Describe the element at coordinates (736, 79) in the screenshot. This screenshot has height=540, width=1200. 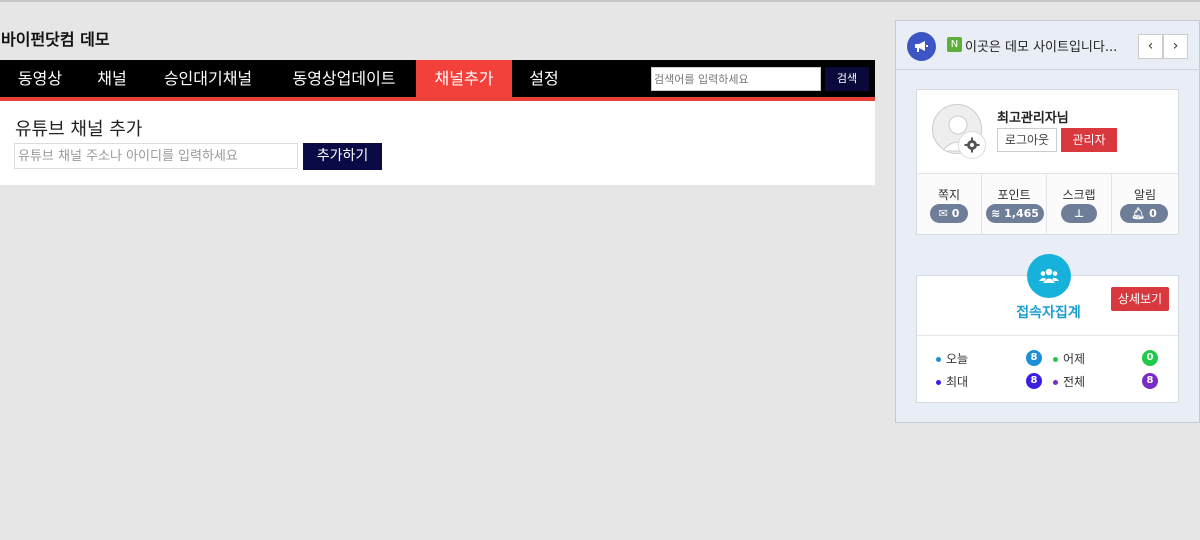
I see `search-input` at that location.